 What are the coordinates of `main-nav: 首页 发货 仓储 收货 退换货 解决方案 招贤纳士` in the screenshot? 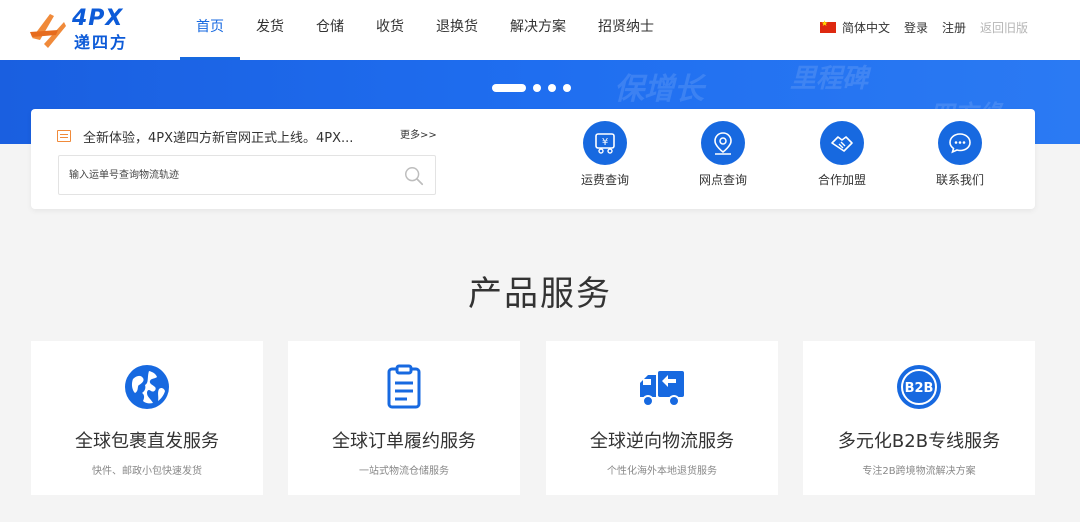 It's located at (425, 30).